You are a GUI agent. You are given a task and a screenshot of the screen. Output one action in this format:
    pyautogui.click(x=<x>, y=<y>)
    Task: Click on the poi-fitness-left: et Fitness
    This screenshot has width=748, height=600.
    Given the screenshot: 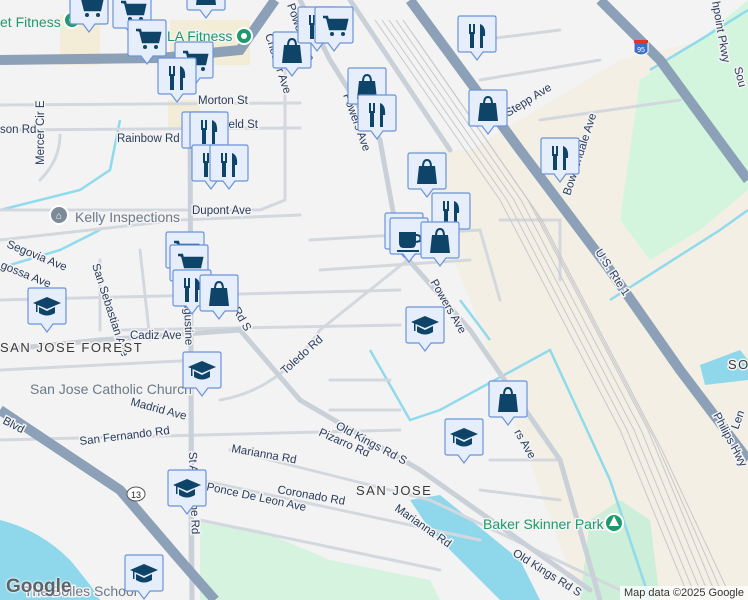 What is the action you would take?
    pyautogui.click(x=40, y=21)
    